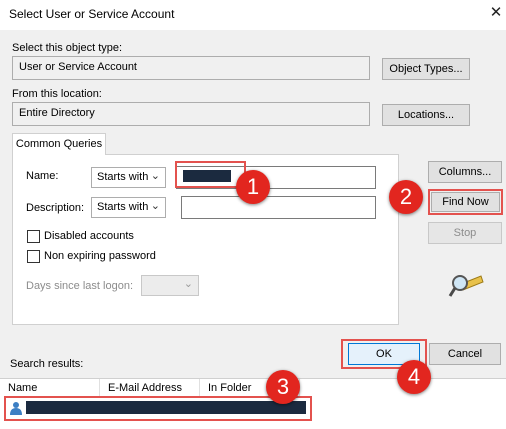  What do you see at coordinates (123, 207) in the screenshot?
I see `description-operator-value: Starts with` at bounding box center [123, 207].